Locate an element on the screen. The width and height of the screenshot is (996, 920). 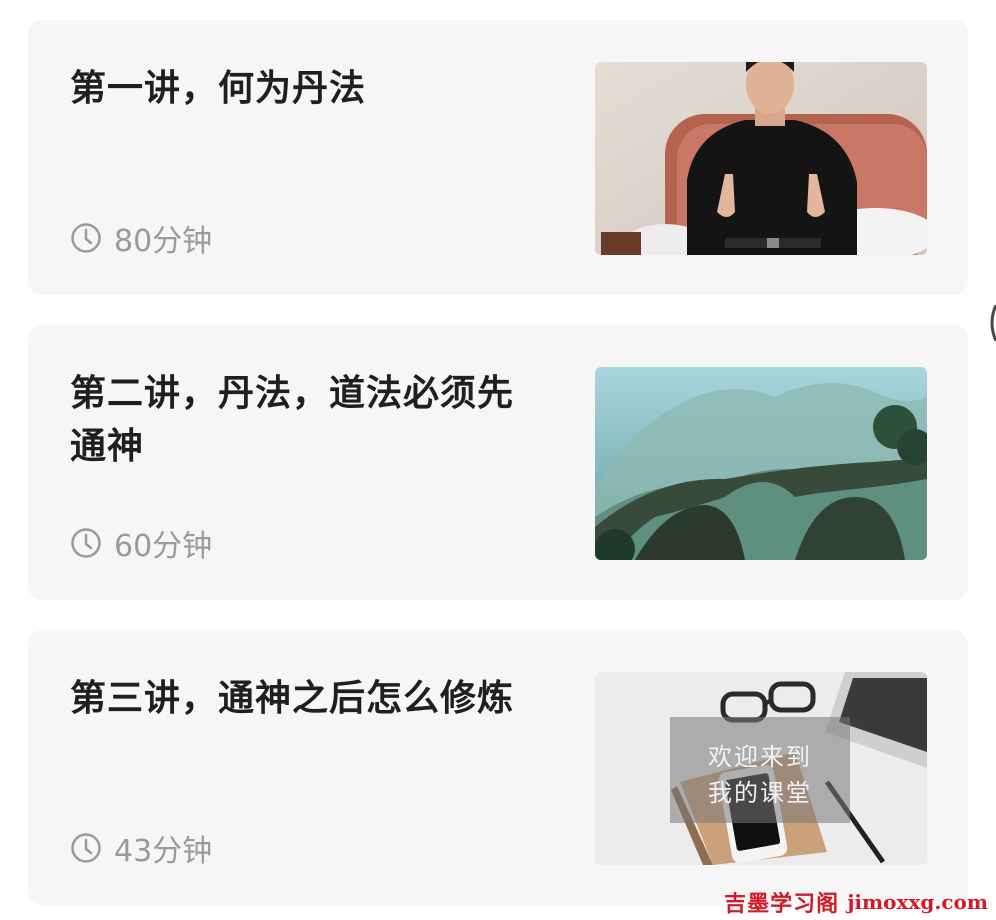
watermark-url: jimoxxg.com is located at coordinates (917, 902).